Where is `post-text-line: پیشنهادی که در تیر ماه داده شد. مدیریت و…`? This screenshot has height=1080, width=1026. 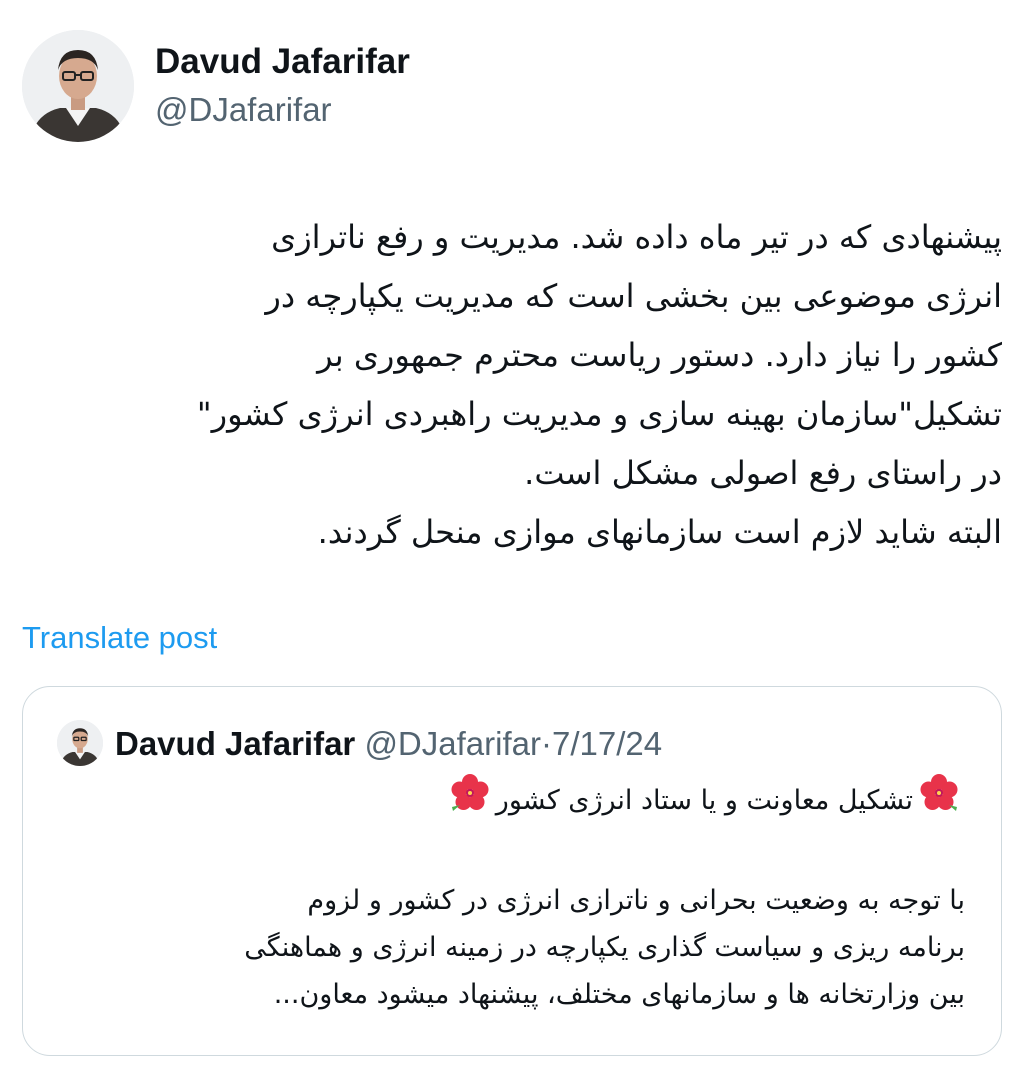
post-text-line: پیشنهادی که در تیر ماه داده شد. مدیریت و… is located at coordinates (636, 237).